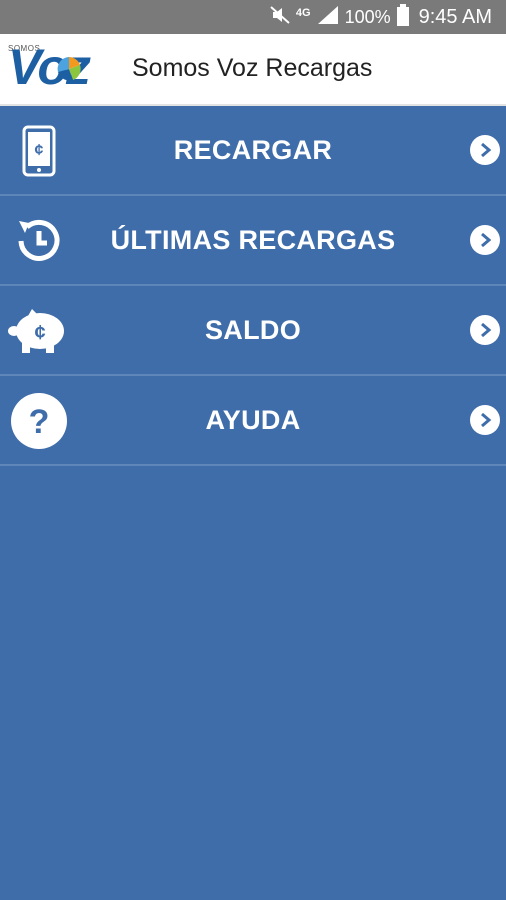  What do you see at coordinates (402, 17) in the screenshot?
I see `battery-icon` at bounding box center [402, 17].